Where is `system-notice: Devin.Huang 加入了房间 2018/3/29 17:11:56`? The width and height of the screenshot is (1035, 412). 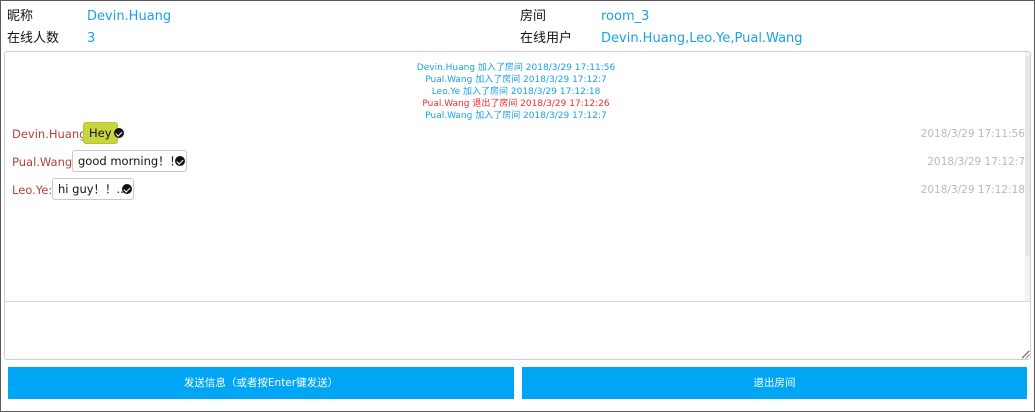 system-notice: Devin.Huang 加入了房间 2018/3/29 17:11:56 is located at coordinates (516, 68).